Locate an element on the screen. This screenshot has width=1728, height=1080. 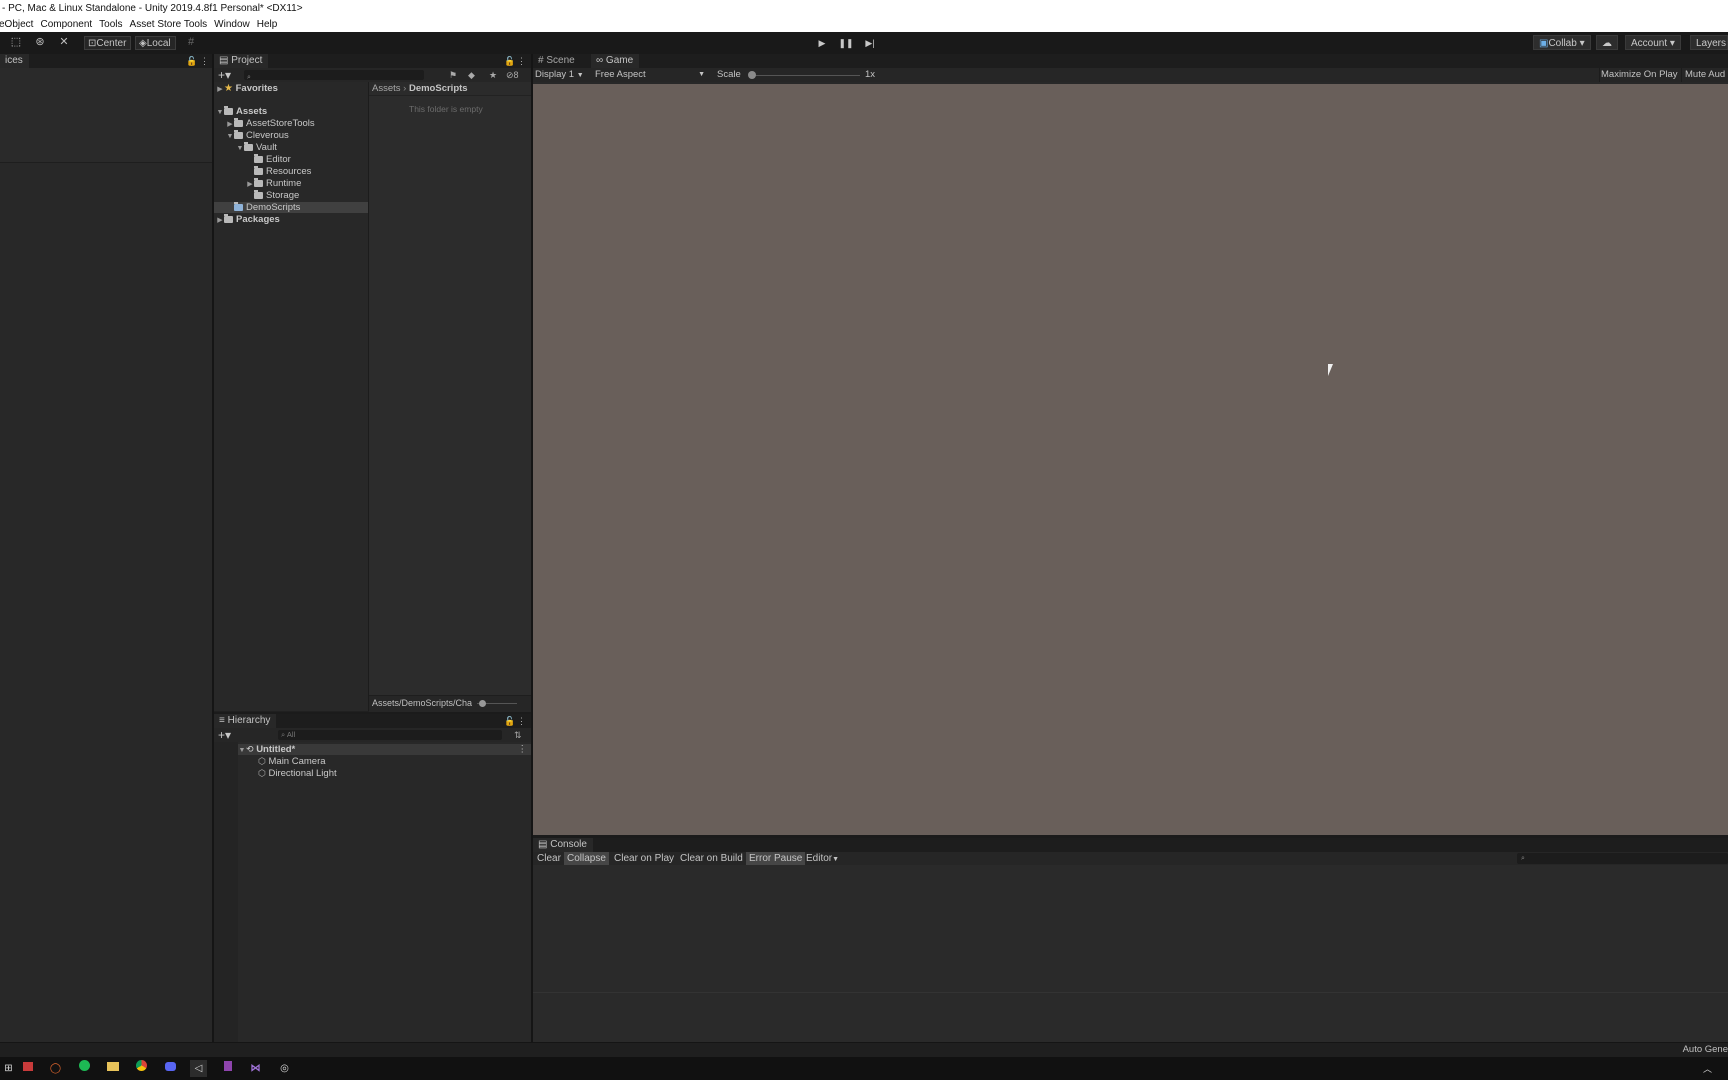
scene-row: ▼⟲ Untitled* ⋮ is located at coordinates (384, 749).